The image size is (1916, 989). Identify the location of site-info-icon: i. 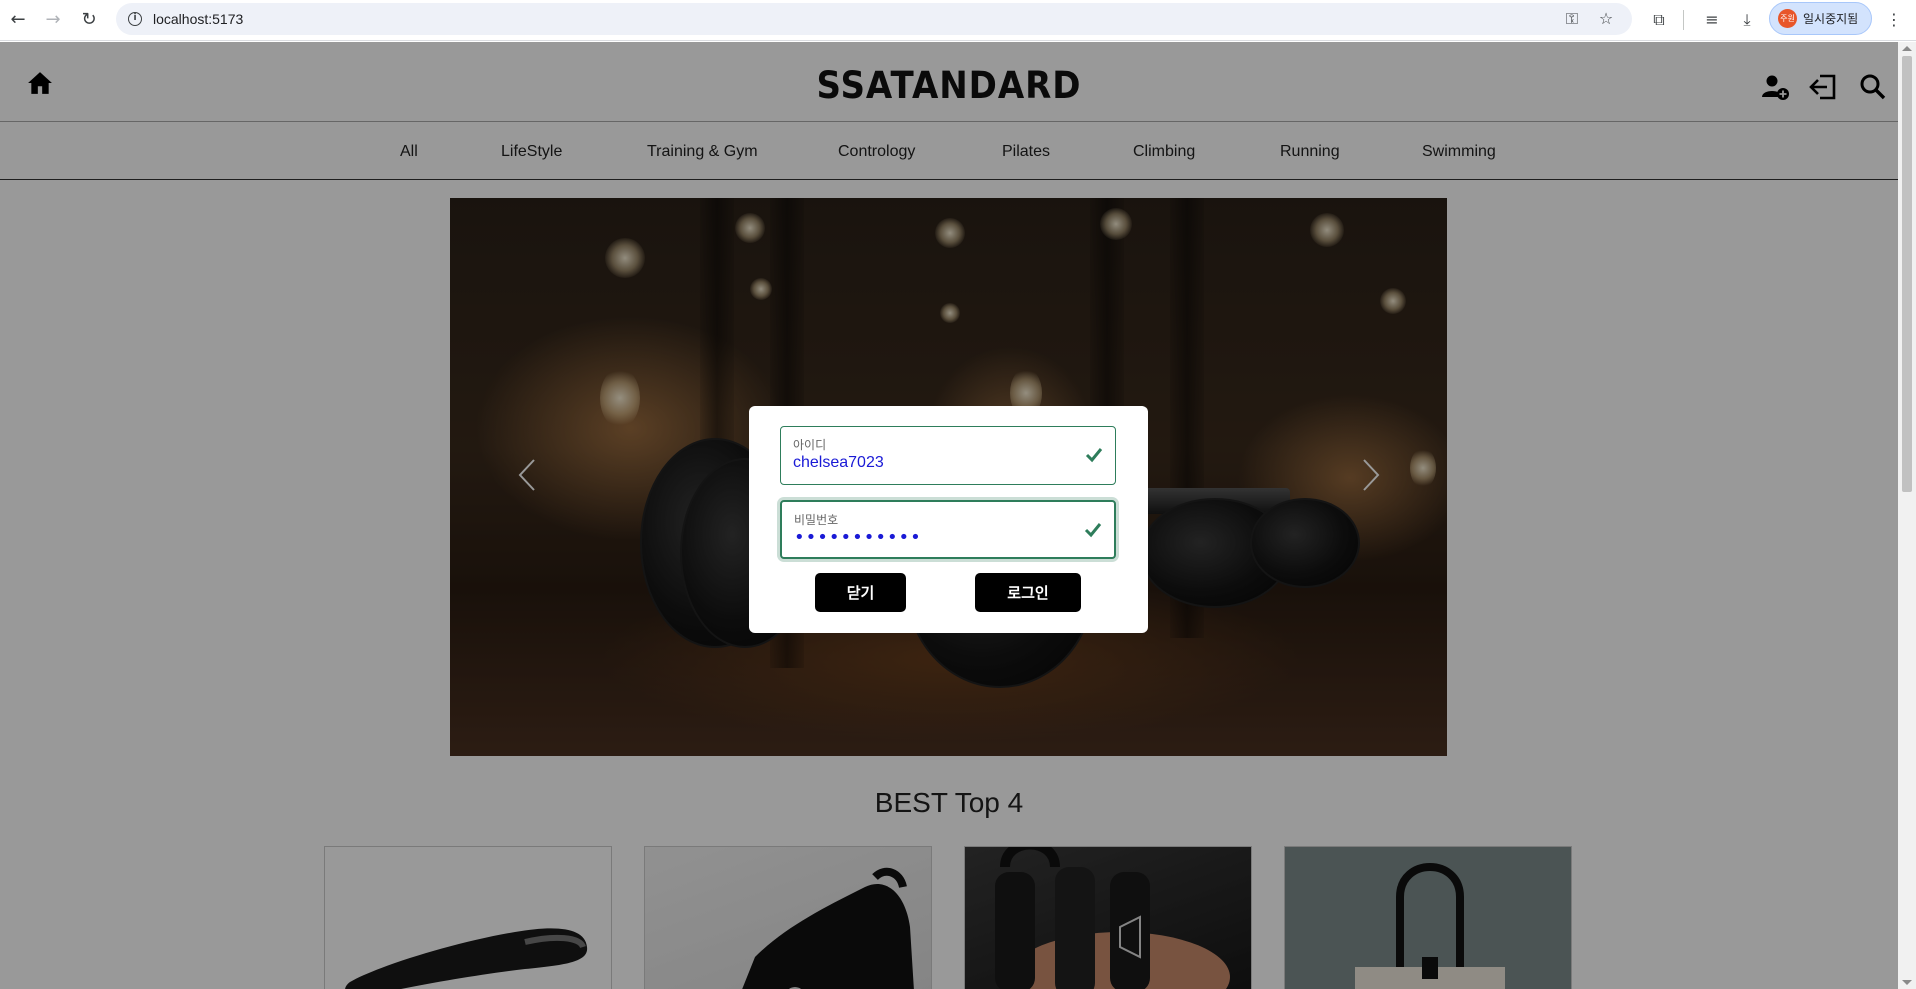
(135, 19).